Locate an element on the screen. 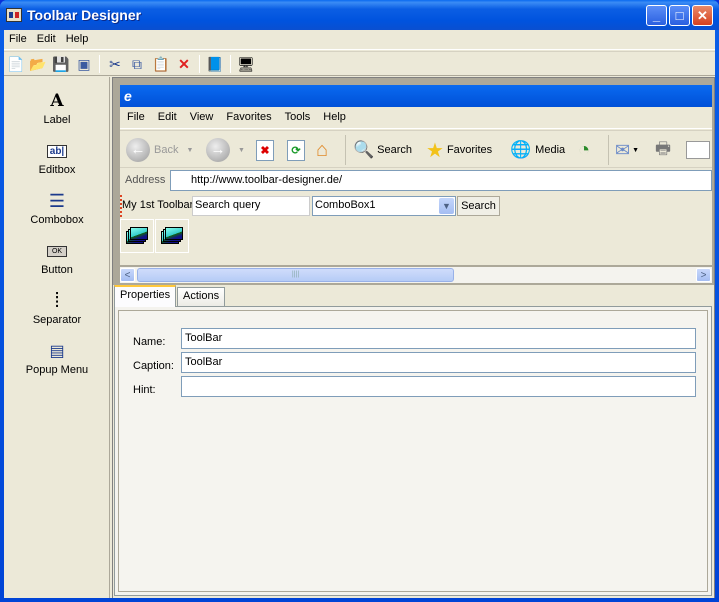 The width and height of the screenshot is (719, 602). search-icon: 🔍 is located at coordinates (364, 149).